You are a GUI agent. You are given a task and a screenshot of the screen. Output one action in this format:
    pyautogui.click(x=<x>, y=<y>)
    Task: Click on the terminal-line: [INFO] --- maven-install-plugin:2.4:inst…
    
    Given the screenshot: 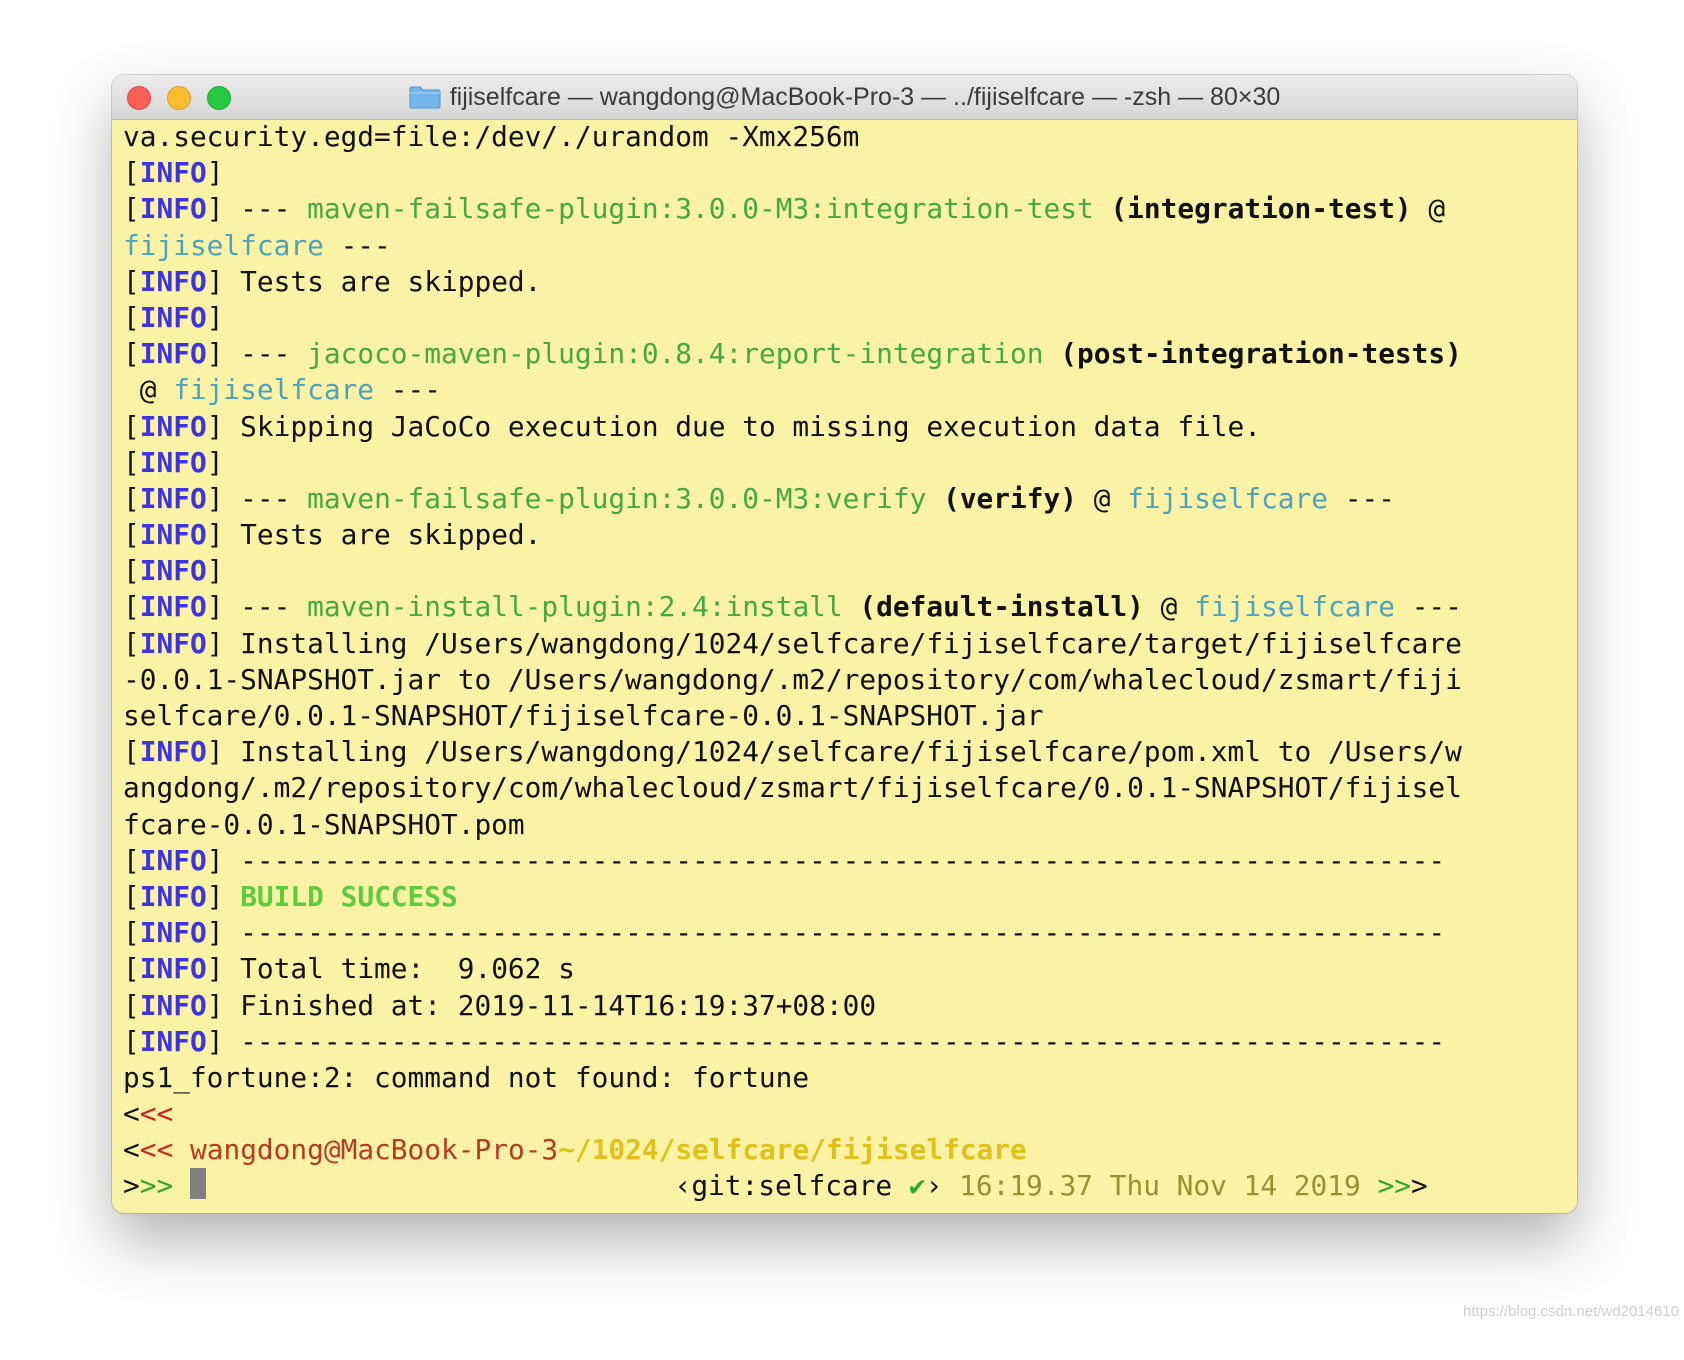 What is the action you would take?
    pyautogui.click(x=850, y=607)
    